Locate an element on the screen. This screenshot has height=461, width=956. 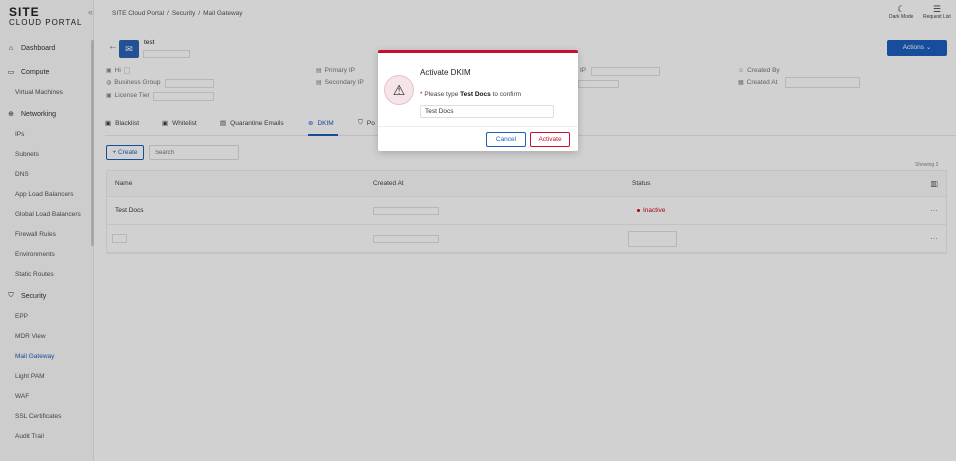
cancel-button: Cancel is located at coordinates (506, 139).